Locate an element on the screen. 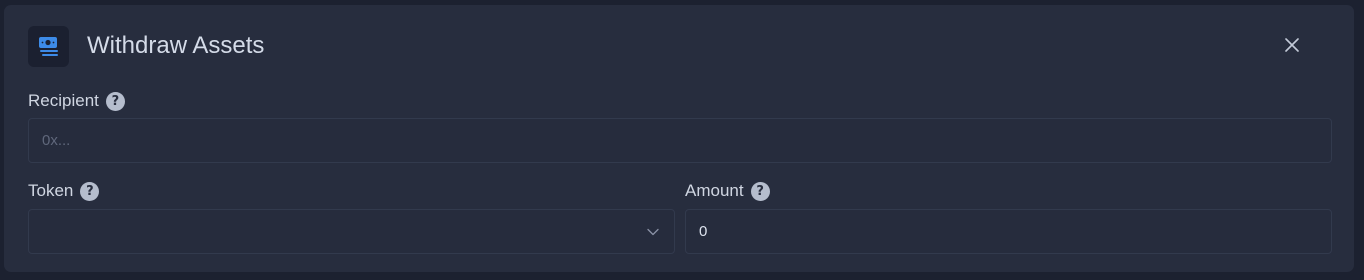 This screenshot has width=1364, height=280. chevron-down-icon is located at coordinates (653, 232).